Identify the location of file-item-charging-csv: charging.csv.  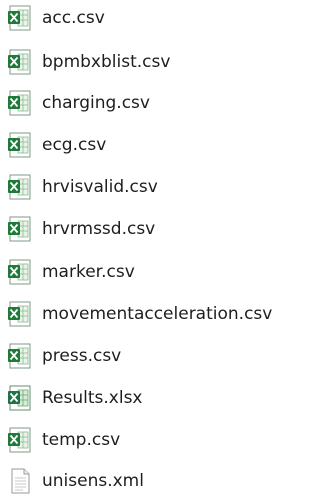
(78, 103).